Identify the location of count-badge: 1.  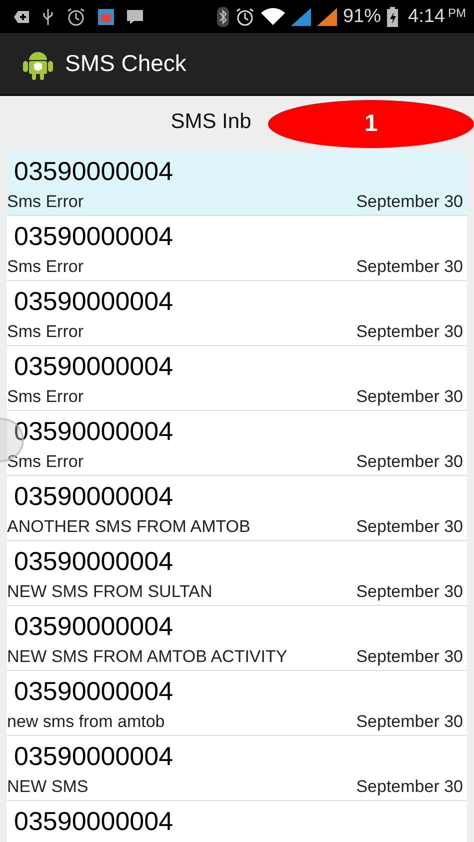
(371, 124).